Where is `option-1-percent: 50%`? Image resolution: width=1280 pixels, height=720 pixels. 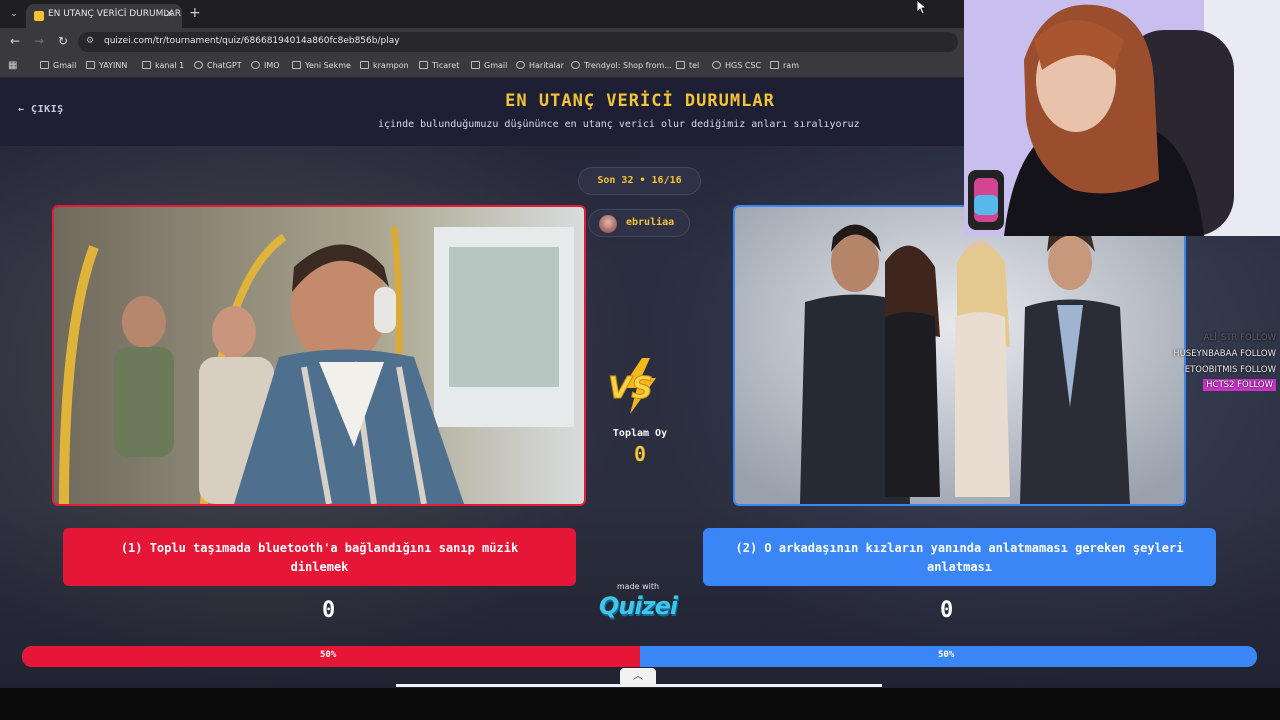 option-1-percent: 50% is located at coordinates (328, 655).